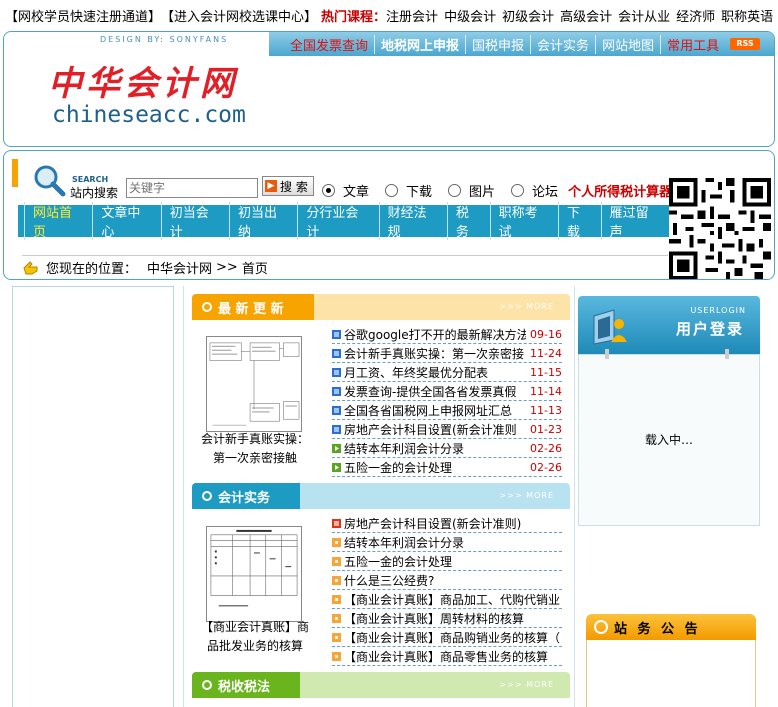 The height and width of the screenshot is (707, 778). What do you see at coordinates (447, 656) in the screenshot?
I see `list-item: 【商业会计真账】商品零售业务的核算` at bounding box center [447, 656].